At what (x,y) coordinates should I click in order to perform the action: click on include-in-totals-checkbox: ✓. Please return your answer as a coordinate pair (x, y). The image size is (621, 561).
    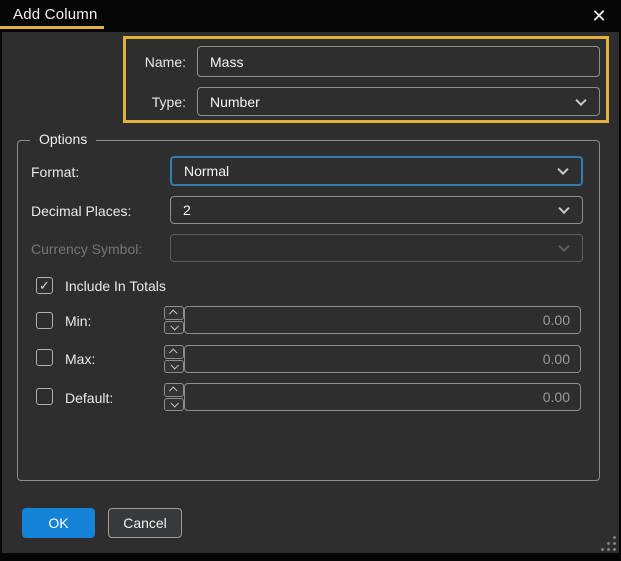
    Looking at the image, I should click on (44, 285).